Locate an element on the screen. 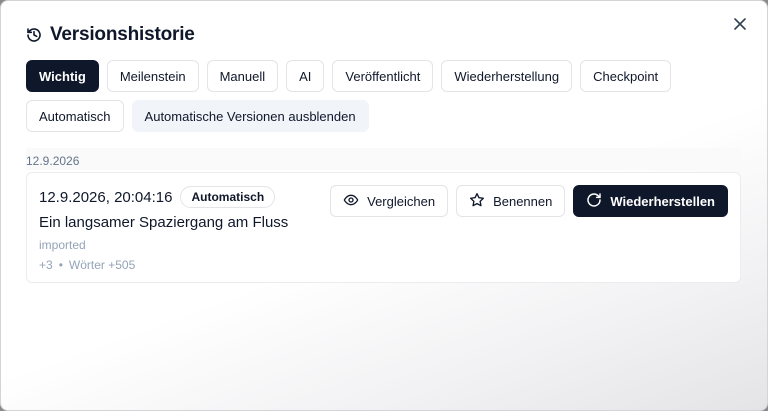 This screenshot has width=768, height=411. rename-button: Benennen is located at coordinates (511, 201).